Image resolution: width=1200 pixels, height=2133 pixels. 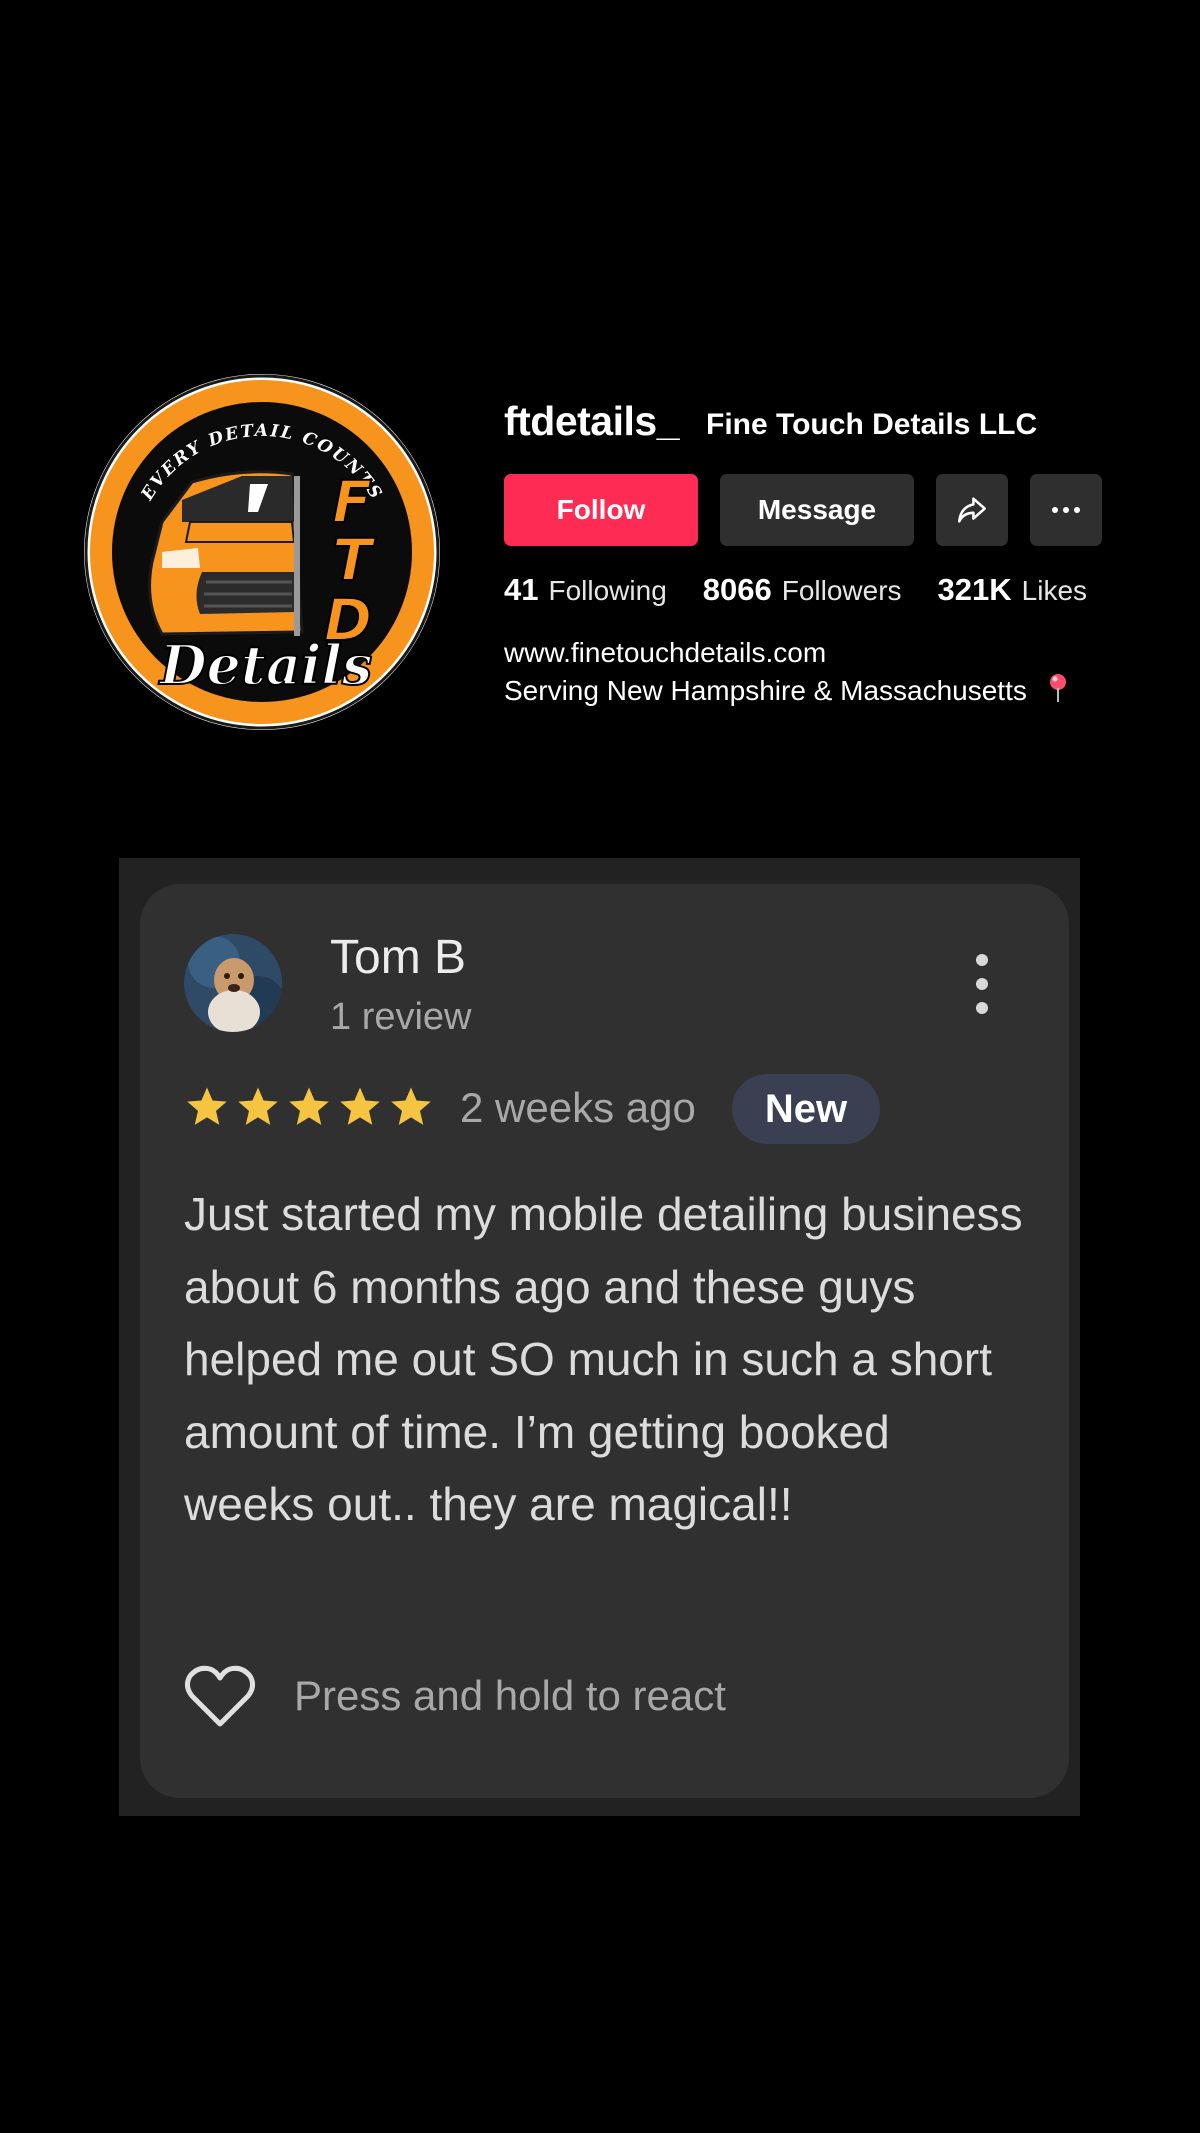 I want to click on bio-location-text: Serving New Hampshire & Massachusetts, so click(x=765, y=690).